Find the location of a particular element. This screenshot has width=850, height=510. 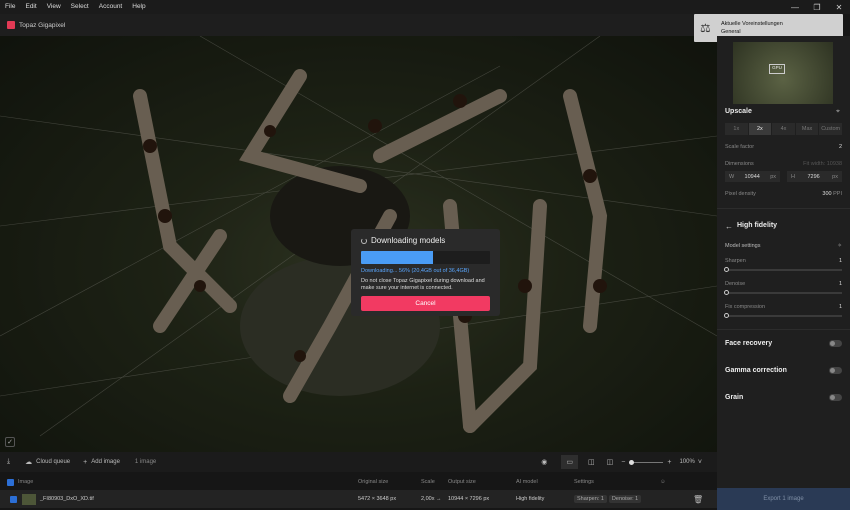

close-icon: ✕ is located at coordinates (839, 7).